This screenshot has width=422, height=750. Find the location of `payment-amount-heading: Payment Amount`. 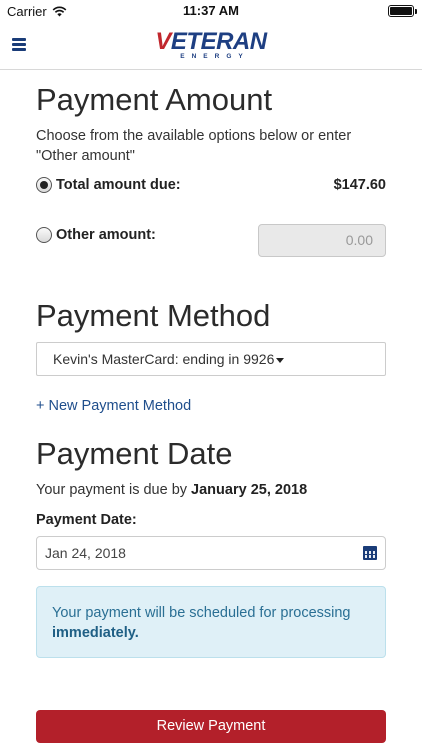

payment-amount-heading: Payment Amount is located at coordinates (154, 99).